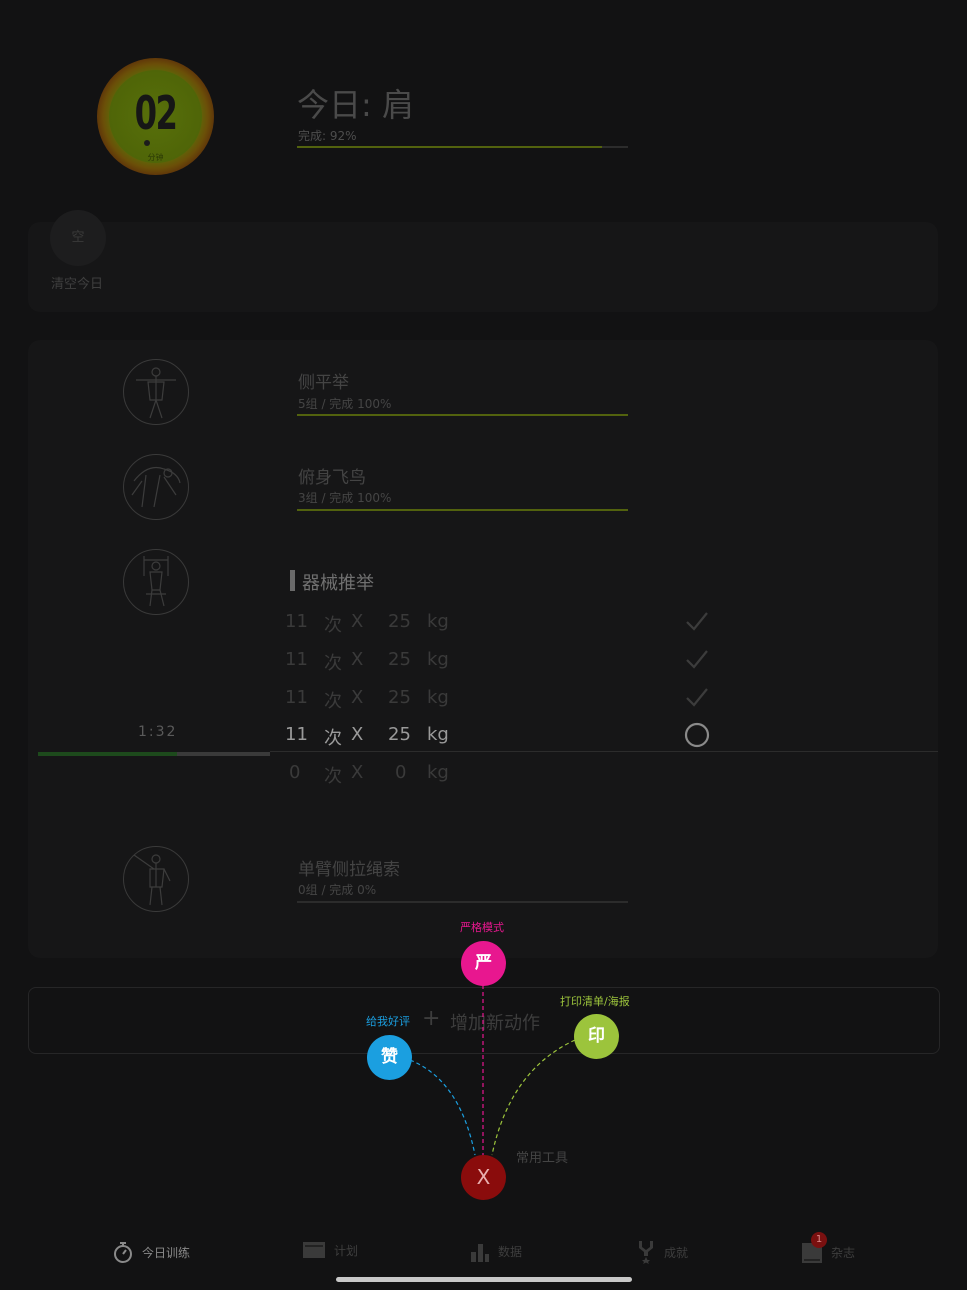 The width and height of the screenshot is (967, 1290). What do you see at coordinates (338, 583) in the screenshot?
I see `active-exercise-name: 器械推举` at bounding box center [338, 583].